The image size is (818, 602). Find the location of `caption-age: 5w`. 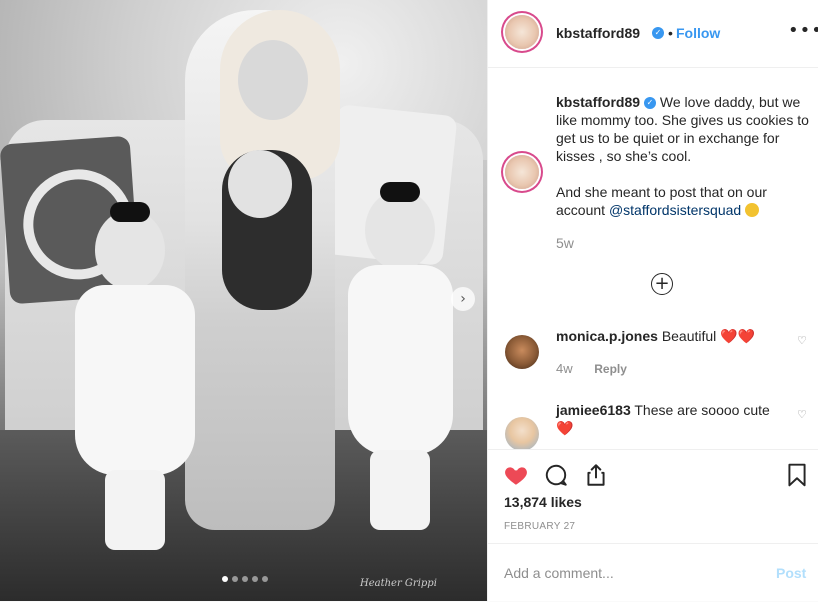

caption-age: 5w is located at coordinates (565, 243).